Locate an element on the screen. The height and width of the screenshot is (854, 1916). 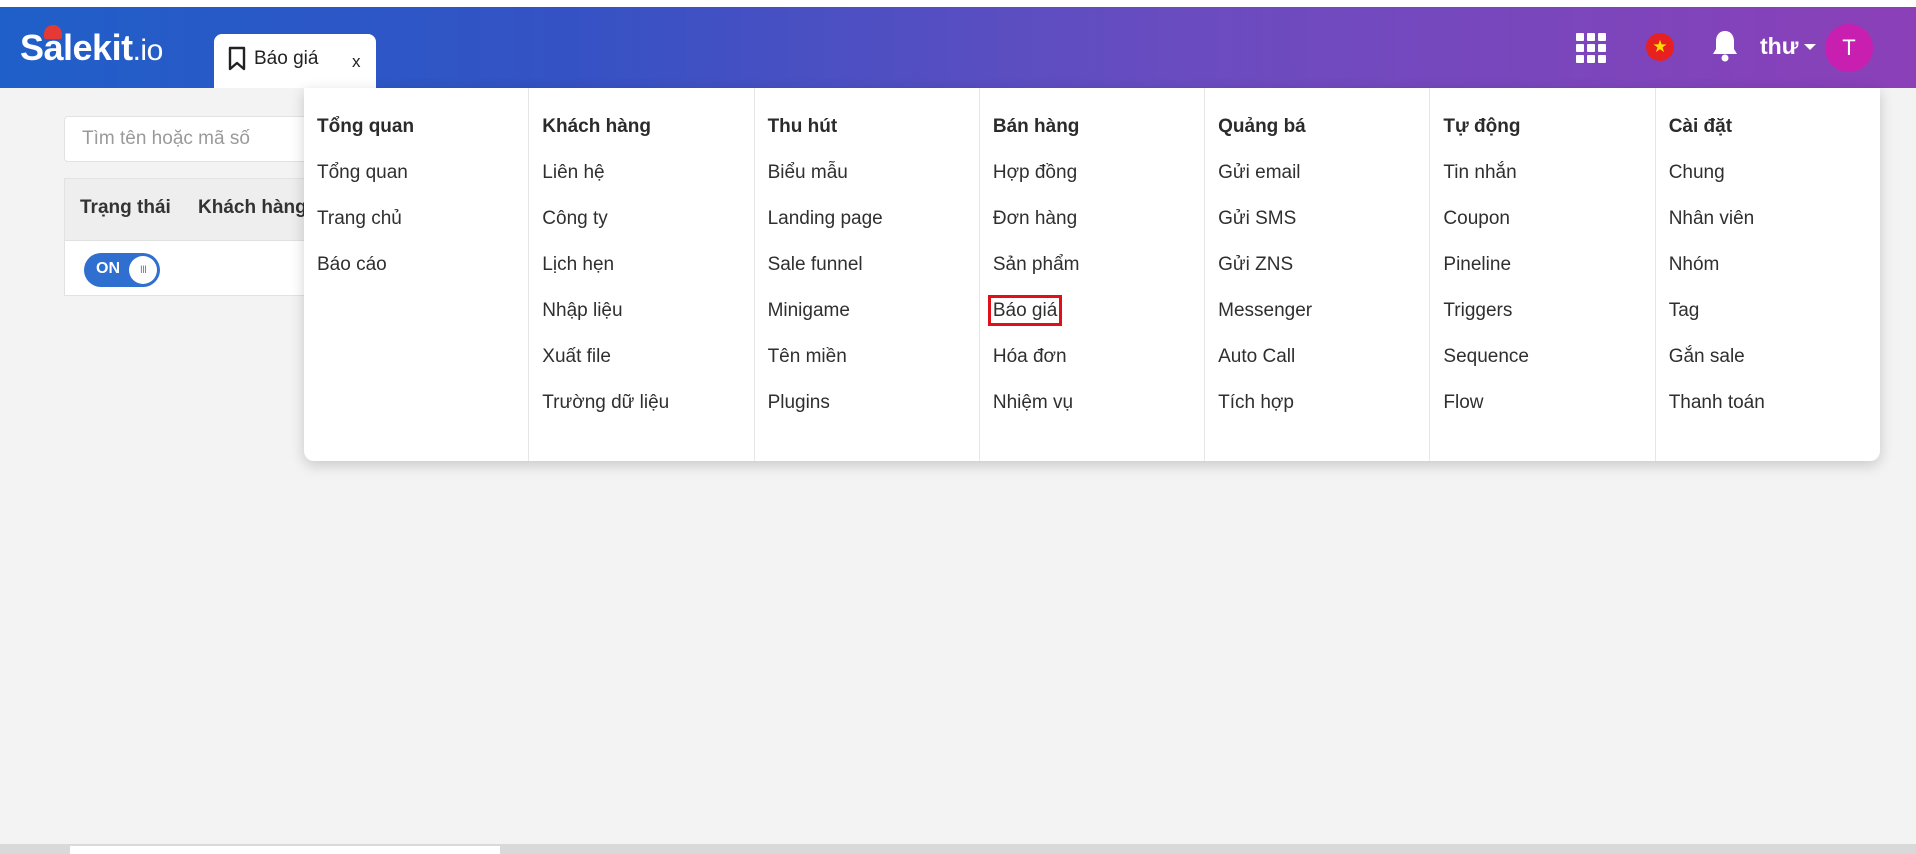
menu-item-hoa-don: Hóa đơn is located at coordinates (1036, 369).